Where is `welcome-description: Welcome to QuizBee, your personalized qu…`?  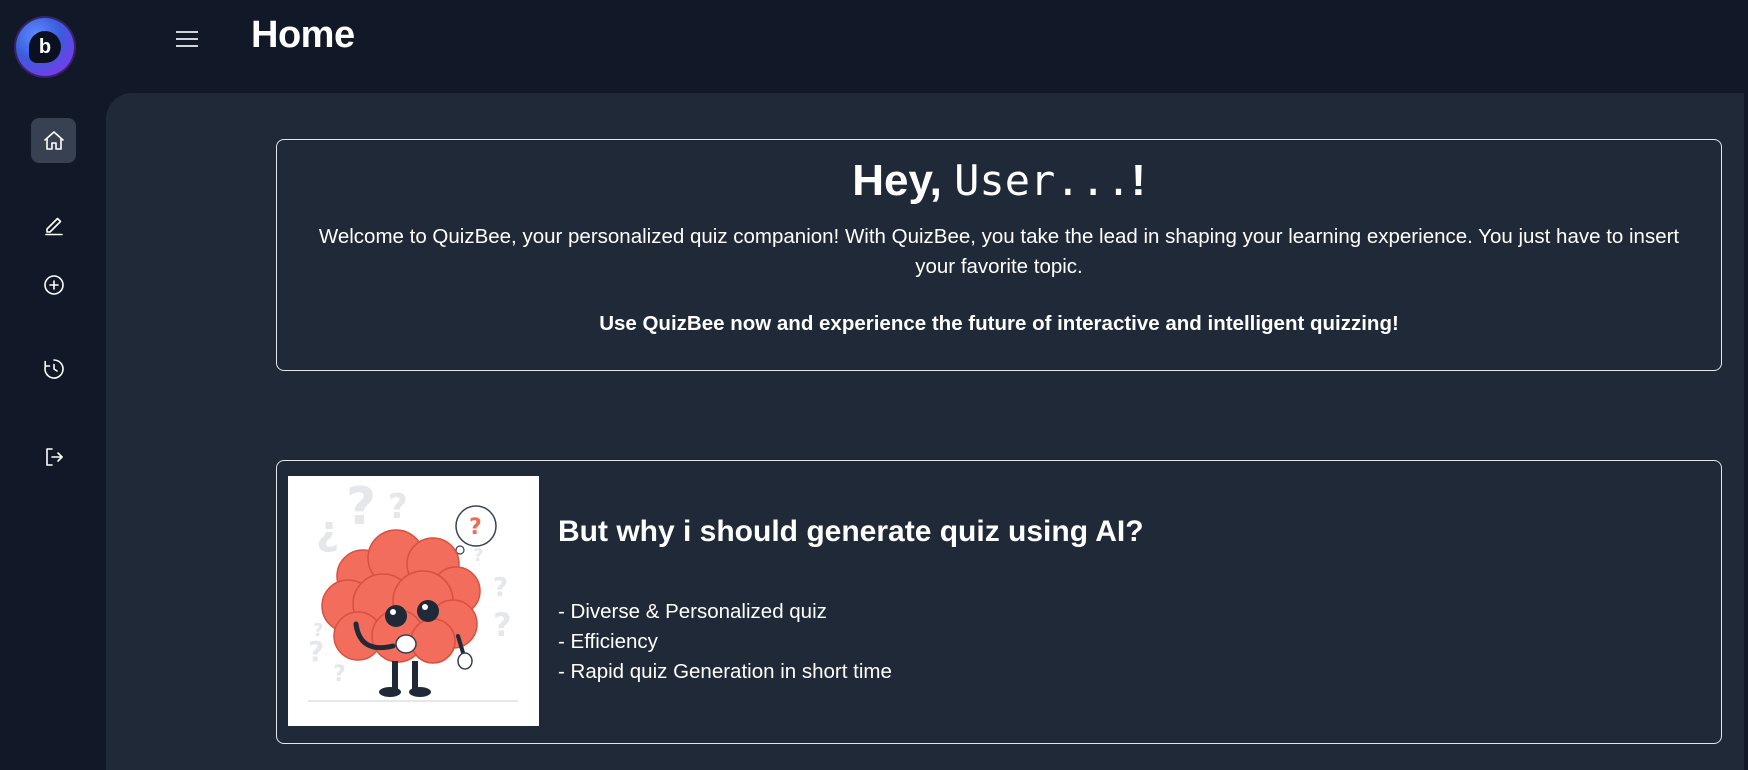
welcome-description: Welcome to QuizBee, your personalized qu… is located at coordinates (999, 251).